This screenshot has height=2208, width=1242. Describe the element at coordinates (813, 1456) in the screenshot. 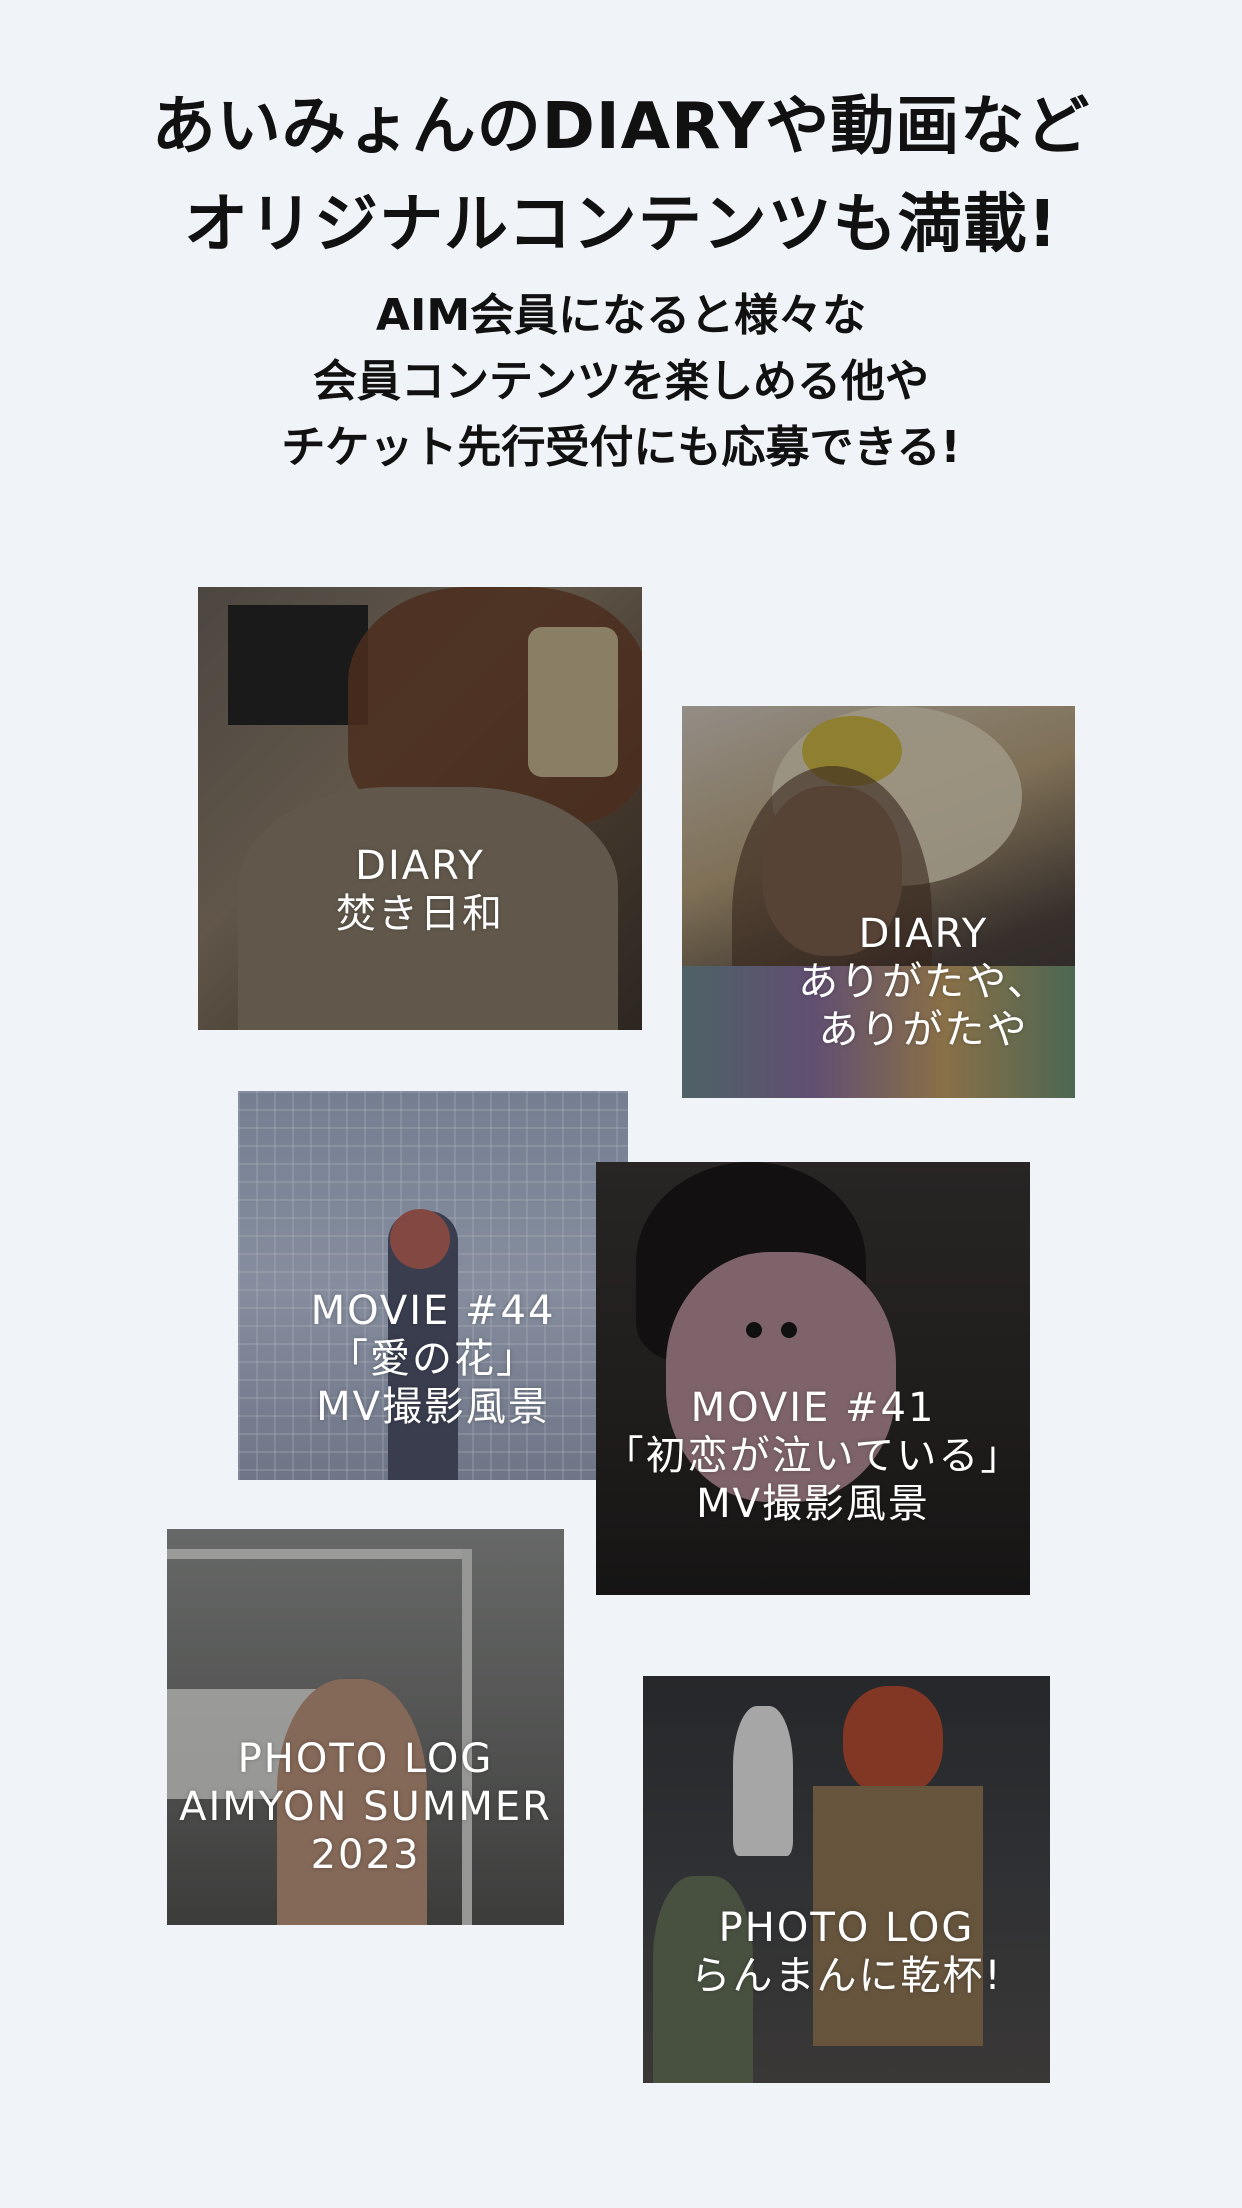

I see `card-title-line-1: 「初恋が泣いている」` at that location.